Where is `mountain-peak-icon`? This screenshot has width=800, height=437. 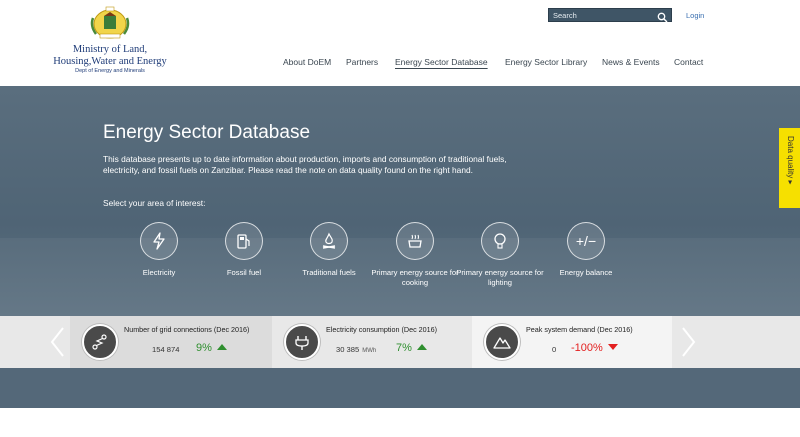 mountain-peak-icon is located at coordinates (502, 342).